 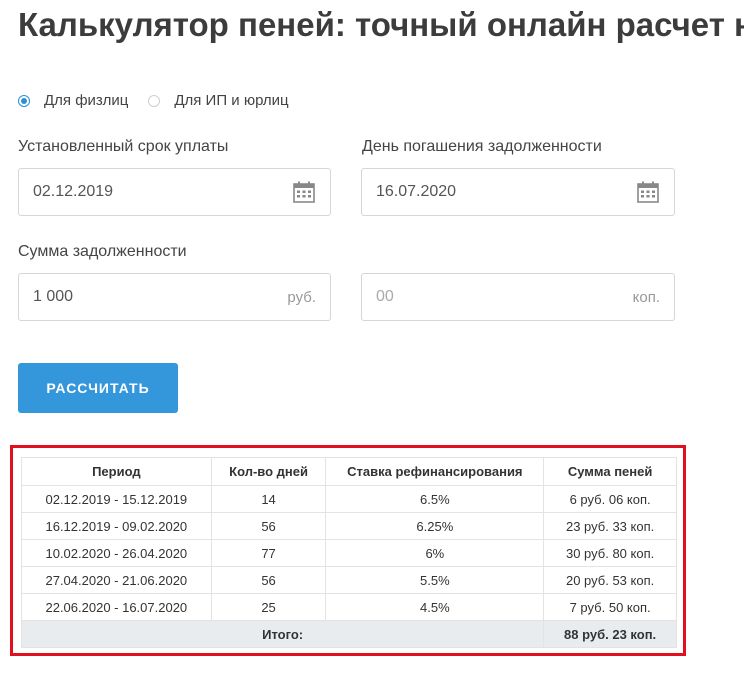 I want to click on kop-unit-label: коп., so click(x=646, y=297).